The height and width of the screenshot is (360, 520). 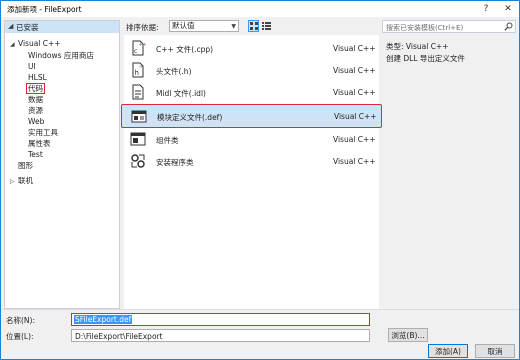 I want to click on name-label: 名称(N):, so click(x=20, y=320).